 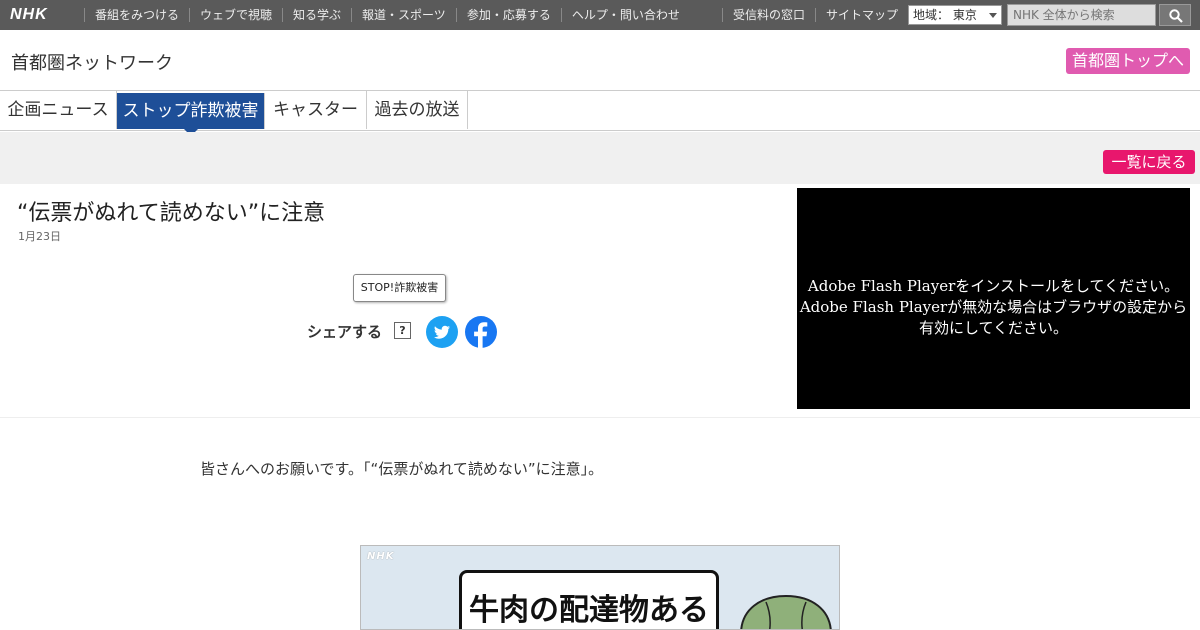 I want to click on flash-message-line: Adobe Flash Playerをインストールをしてください。, so click(x=993, y=286).